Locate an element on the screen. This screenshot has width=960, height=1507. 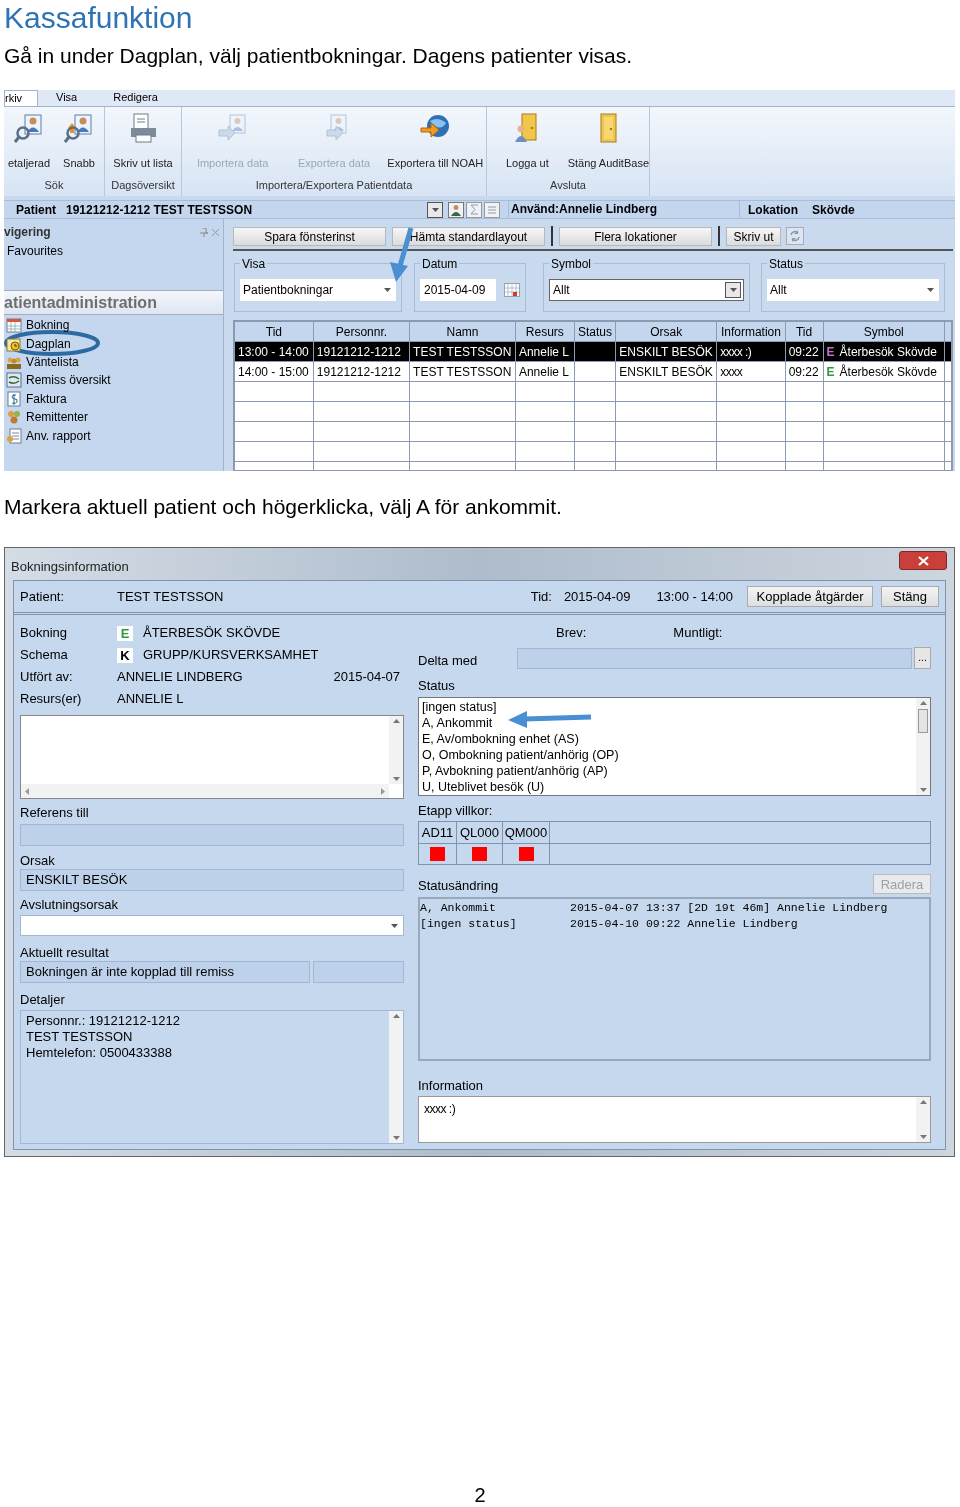
nav-item: Anv. rapport is located at coordinates (47, 435).